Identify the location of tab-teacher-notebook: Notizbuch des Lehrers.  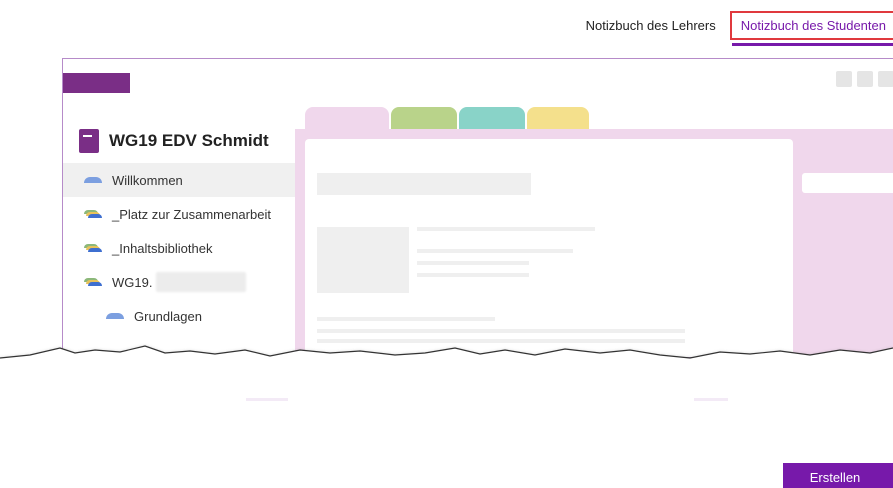
(651, 25).